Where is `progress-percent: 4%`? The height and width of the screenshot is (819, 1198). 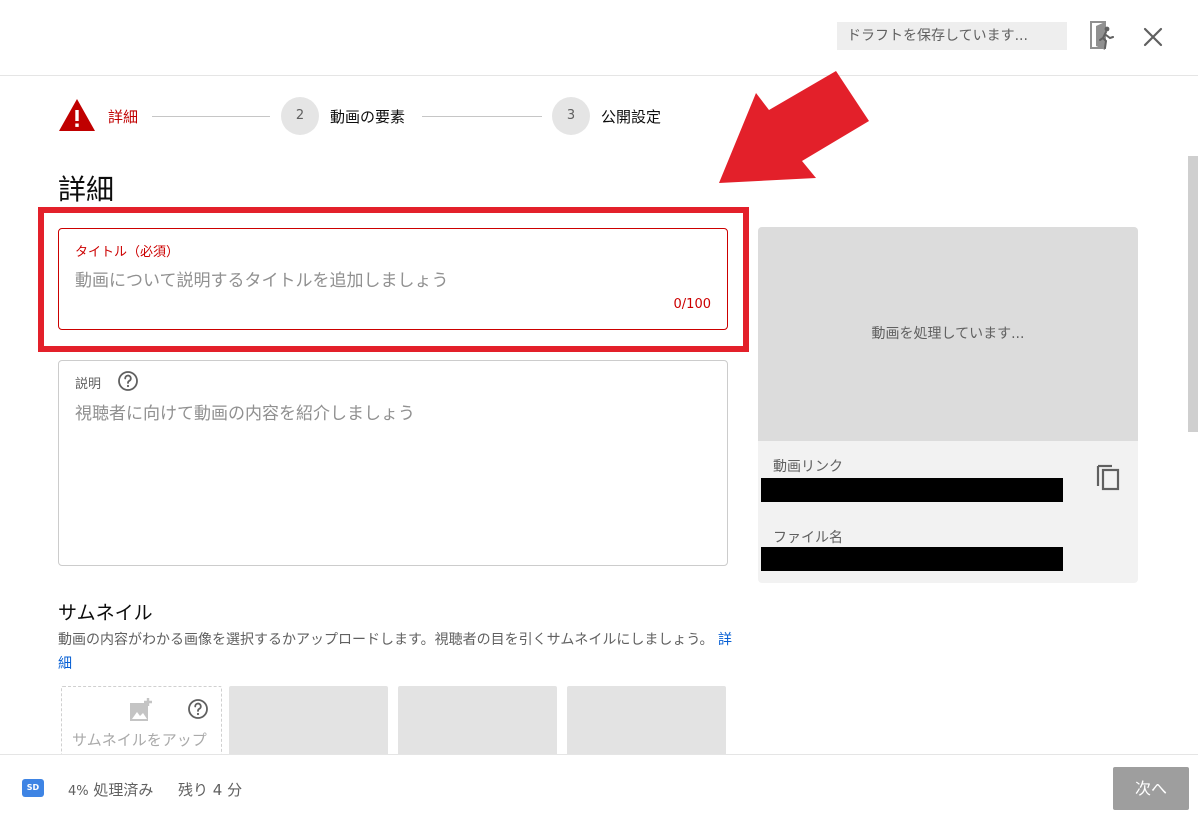 progress-percent: 4% is located at coordinates (78, 791).